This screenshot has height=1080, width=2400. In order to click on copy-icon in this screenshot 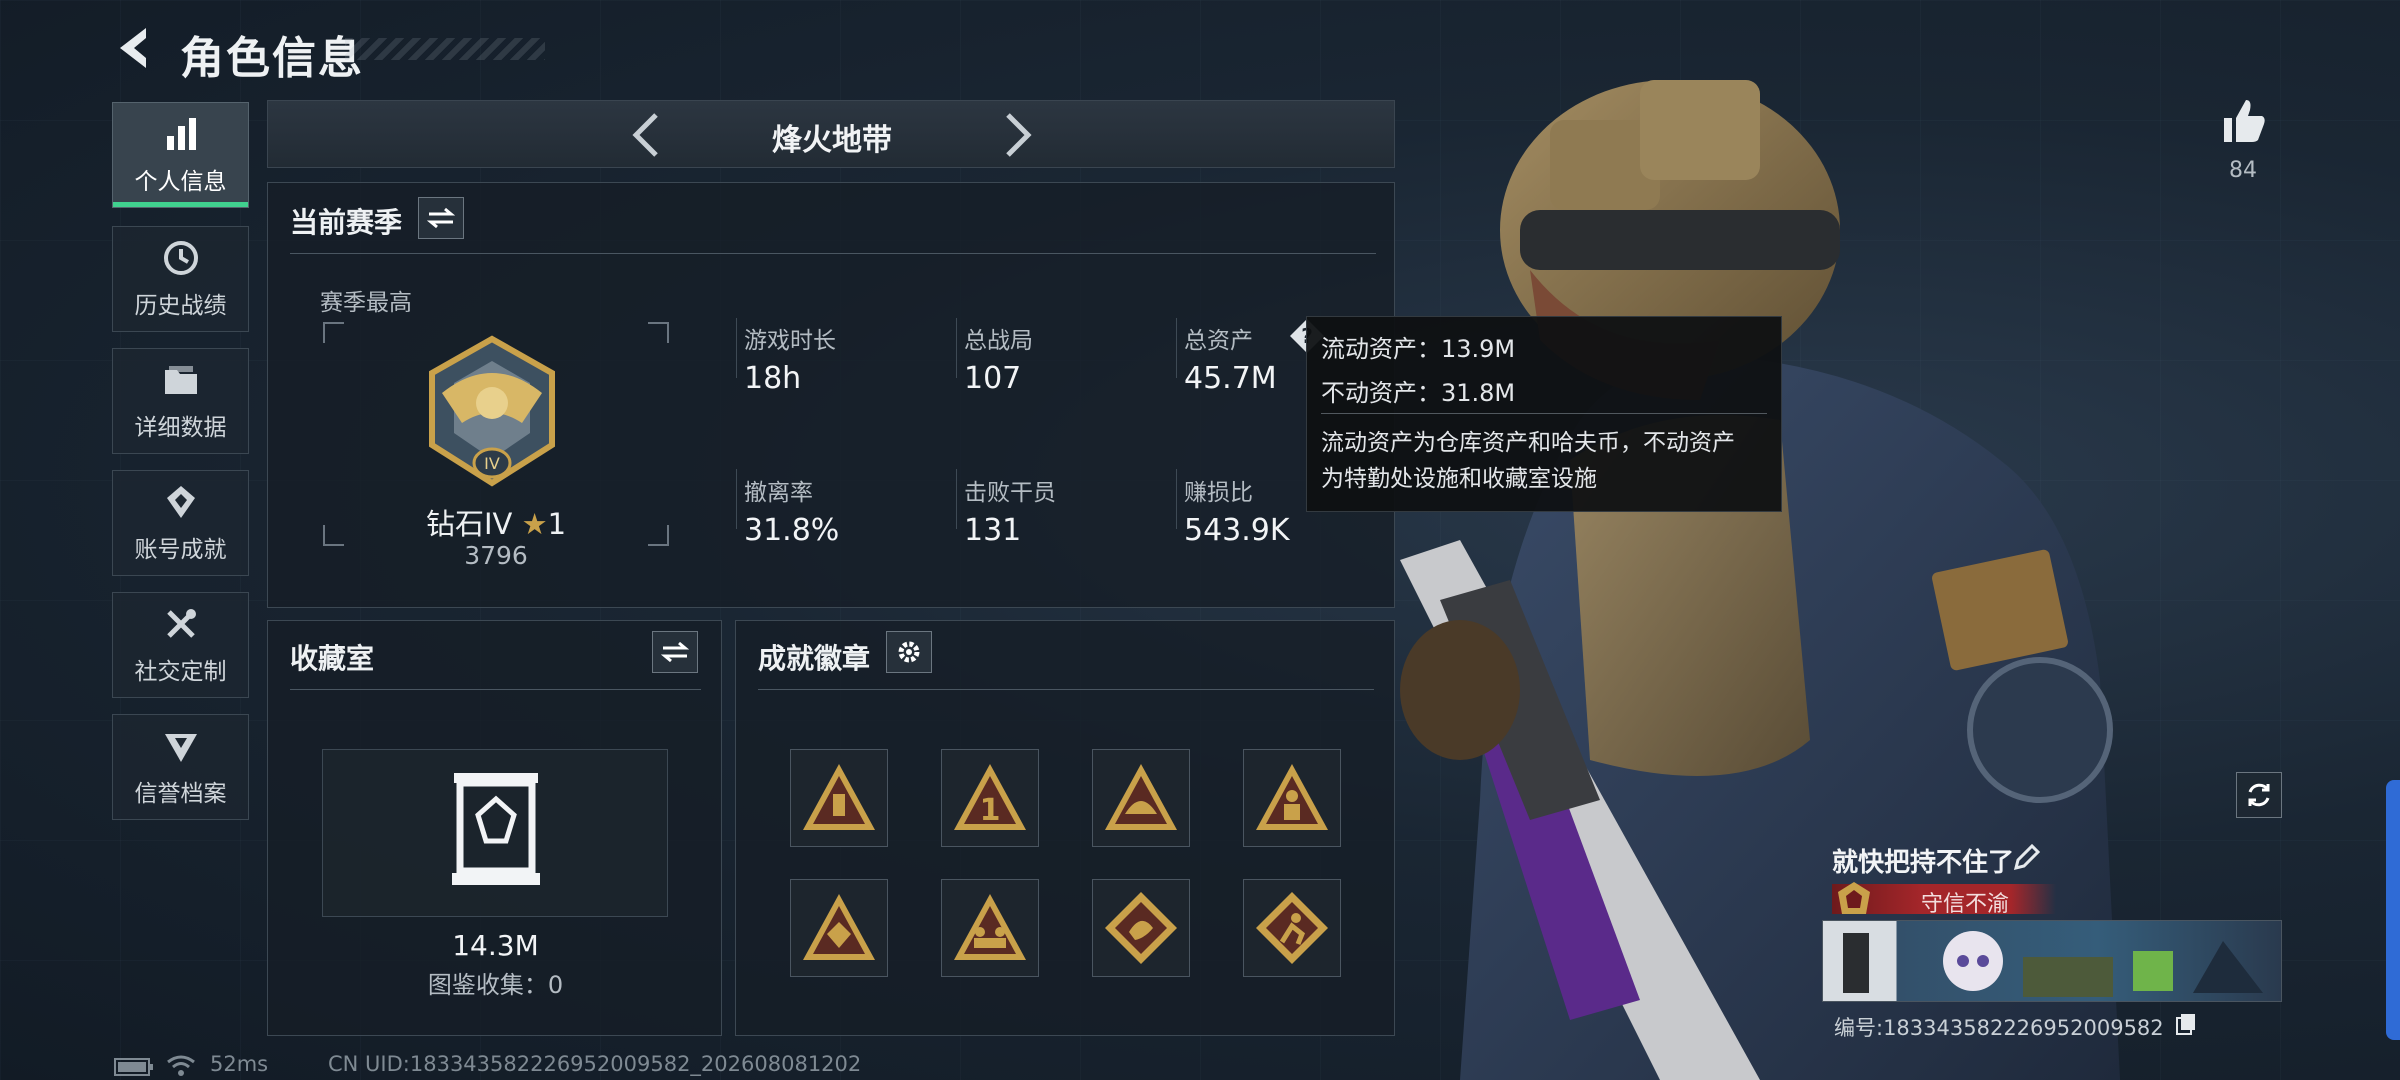, I will do `click(2186, 1024)`.